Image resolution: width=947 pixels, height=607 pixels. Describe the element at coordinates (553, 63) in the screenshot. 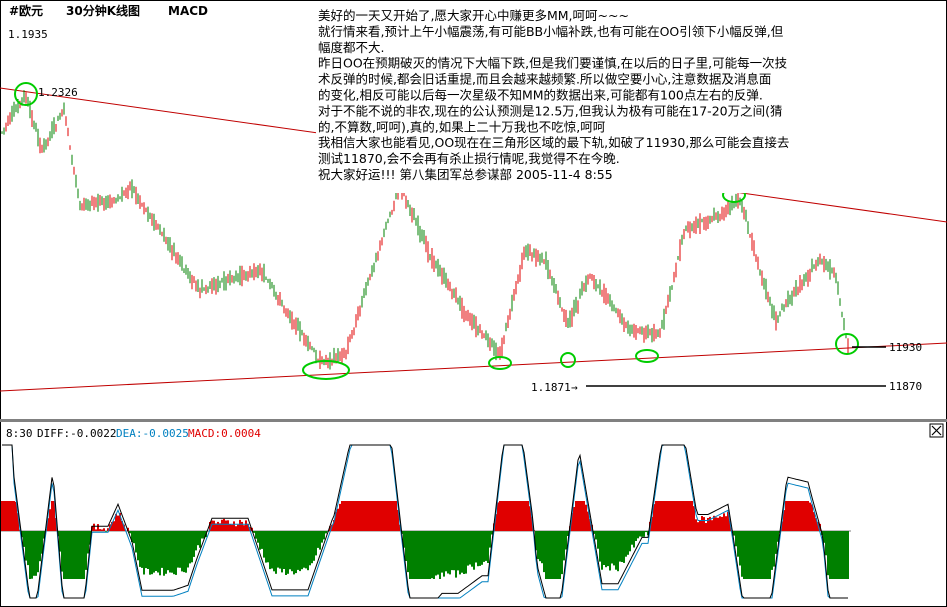

I see `annotation-line: 昨日OO在预期破灭的情况下大幅下跌,但是我们要谨慎,在以后的日子里,可能每一次技` at that location.